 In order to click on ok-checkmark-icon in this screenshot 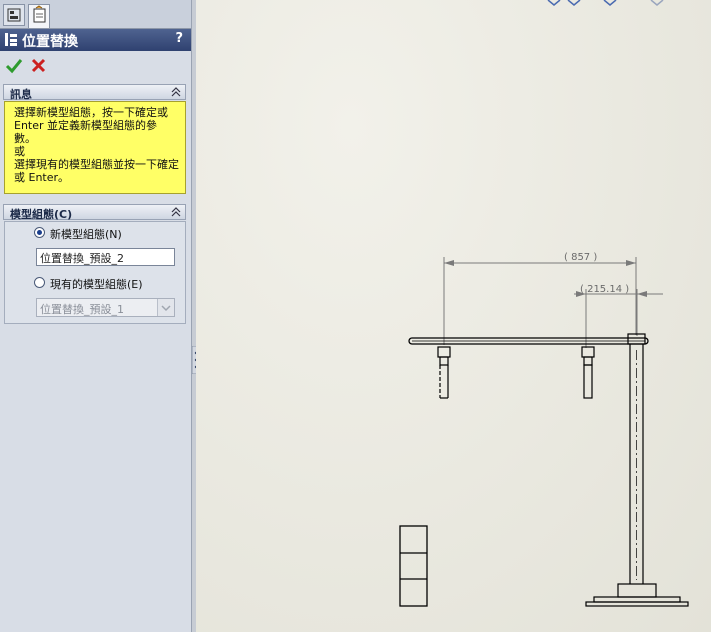, I will do `click(14, 66)`.